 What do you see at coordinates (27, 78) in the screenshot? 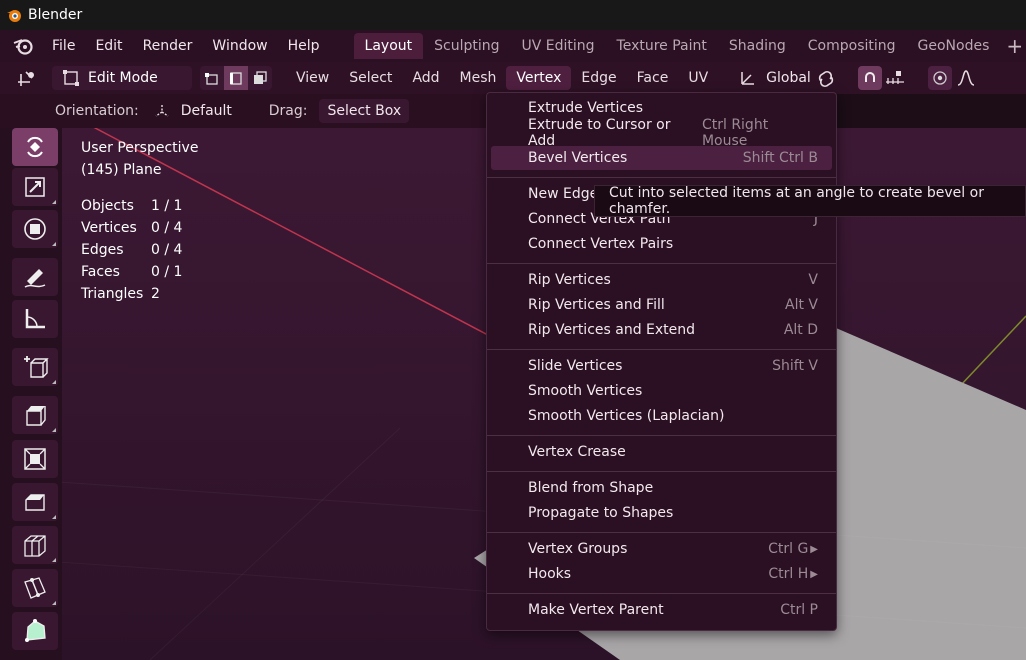
I see `editor-type-icon` at bounding box center [27, 78].